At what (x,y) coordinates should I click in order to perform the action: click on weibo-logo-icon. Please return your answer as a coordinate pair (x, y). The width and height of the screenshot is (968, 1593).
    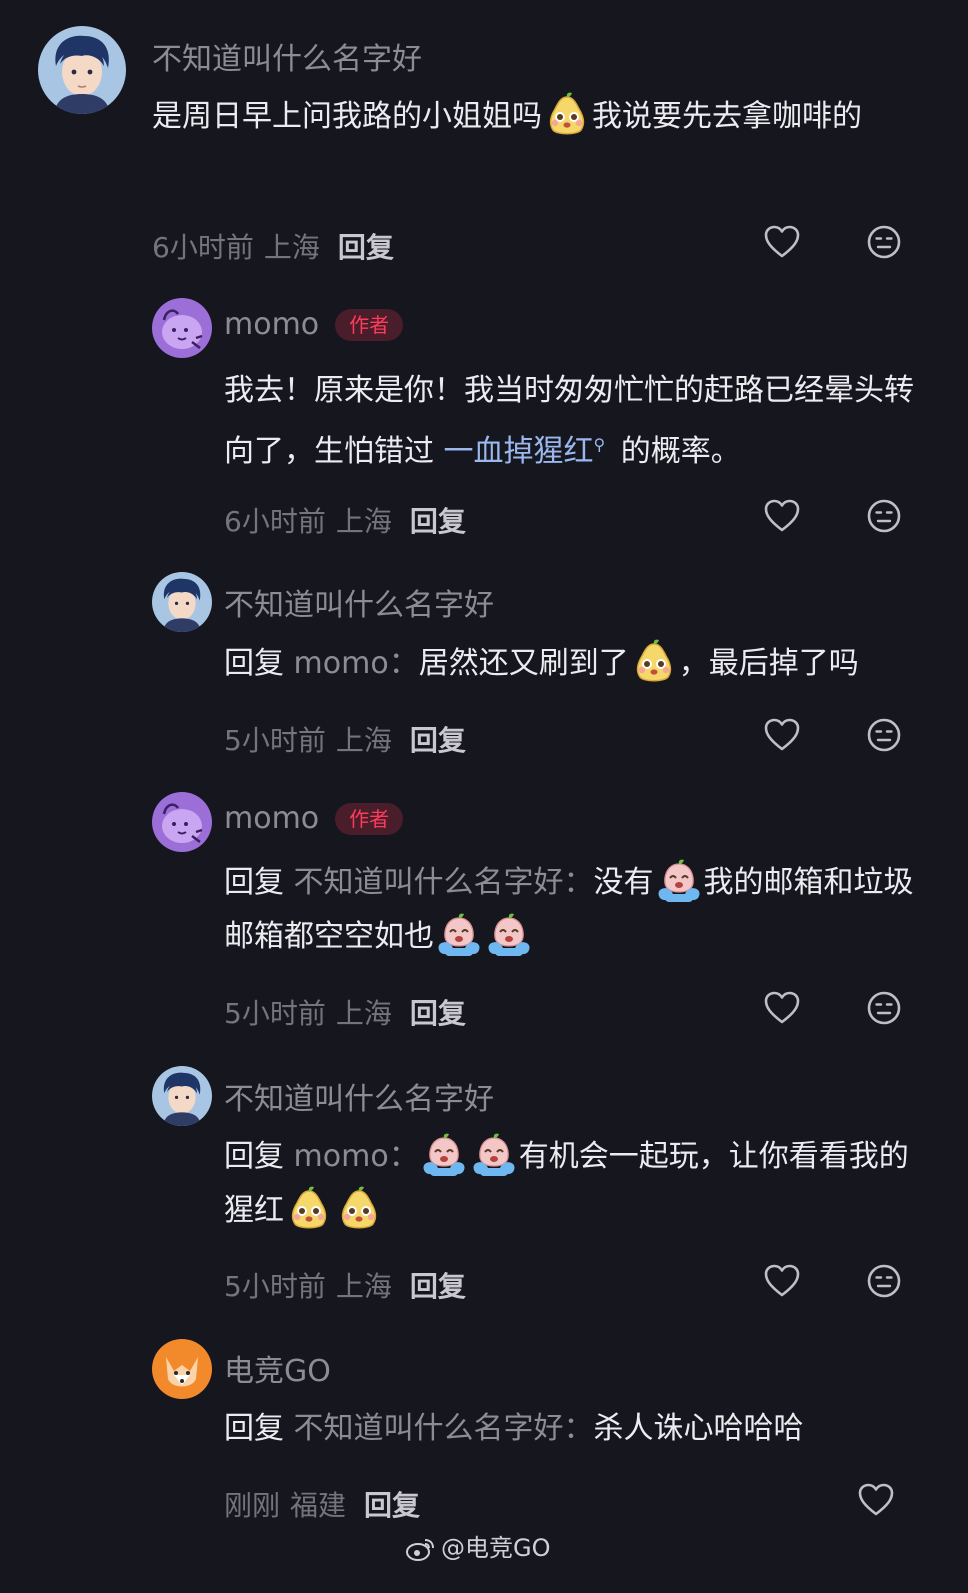
    Looking at the image, I should click on (420, 1552).